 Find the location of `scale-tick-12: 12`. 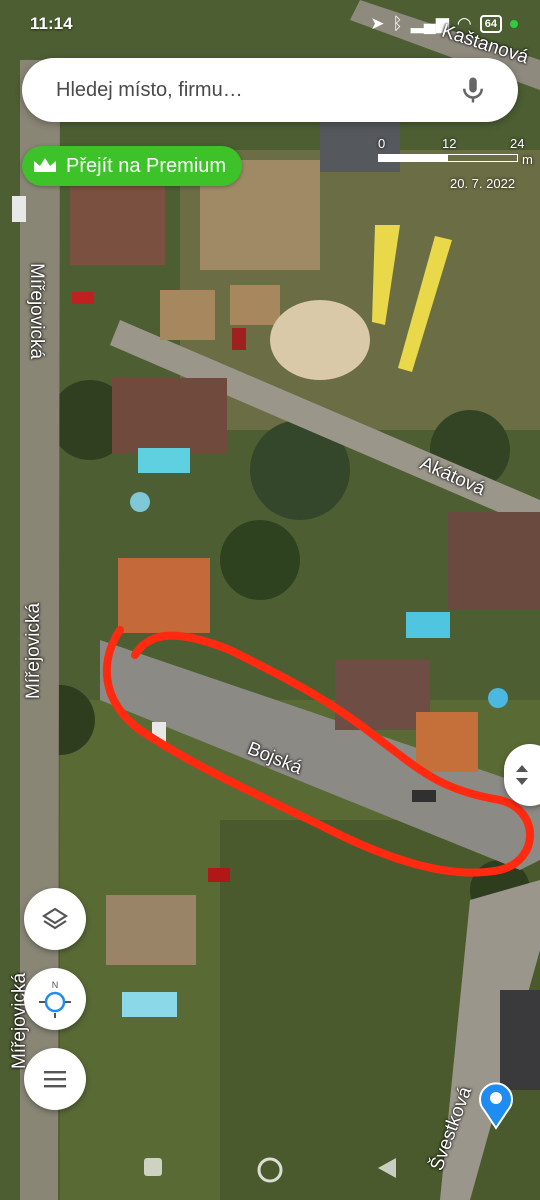

scale-tick-12: 12 is located at coordinates (449, 143).